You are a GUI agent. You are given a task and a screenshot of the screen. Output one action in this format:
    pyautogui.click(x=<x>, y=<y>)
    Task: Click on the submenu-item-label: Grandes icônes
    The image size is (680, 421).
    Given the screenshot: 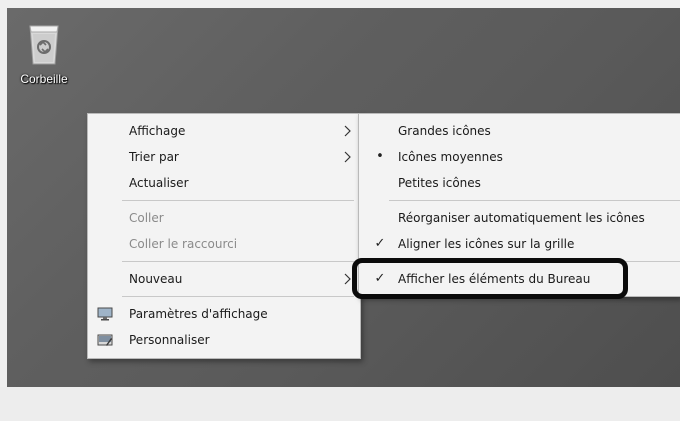 What is the action you would take?
    pyautogui.click(x=444, y=131)
    